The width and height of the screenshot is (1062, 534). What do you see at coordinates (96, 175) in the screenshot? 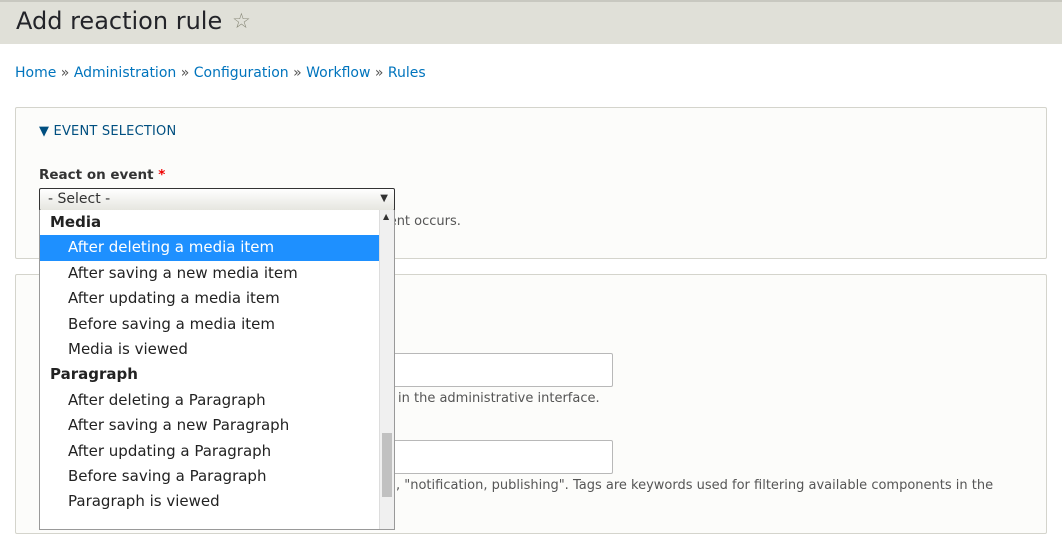
I see `label-text: React on event` at bounding box center [96, 175].